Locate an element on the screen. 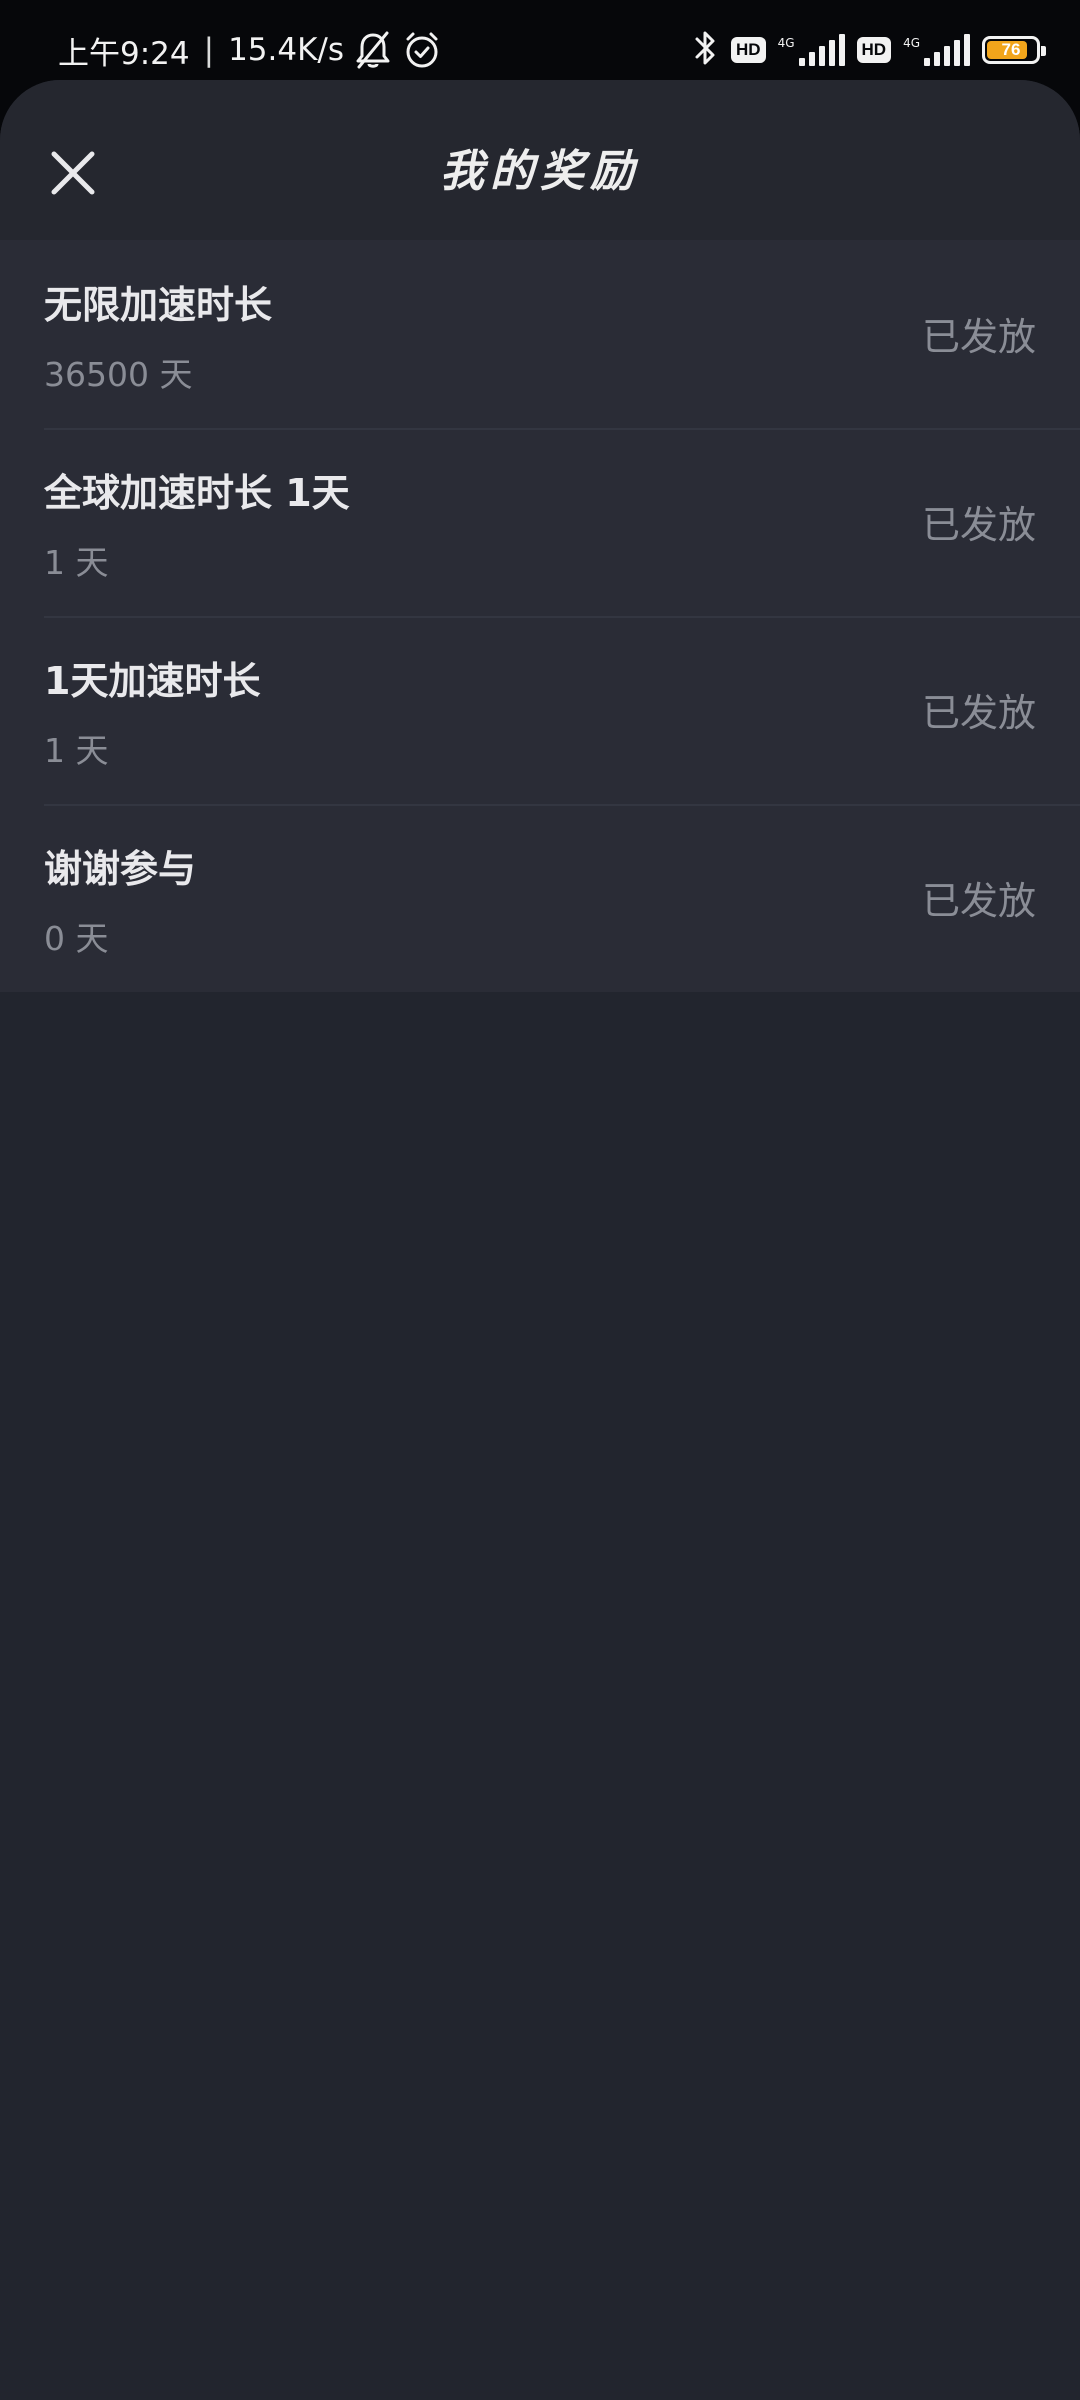 This screenshot has width=1080, height=2400. reward-name: 1天加速时长 is located at coordinates (152, 681).